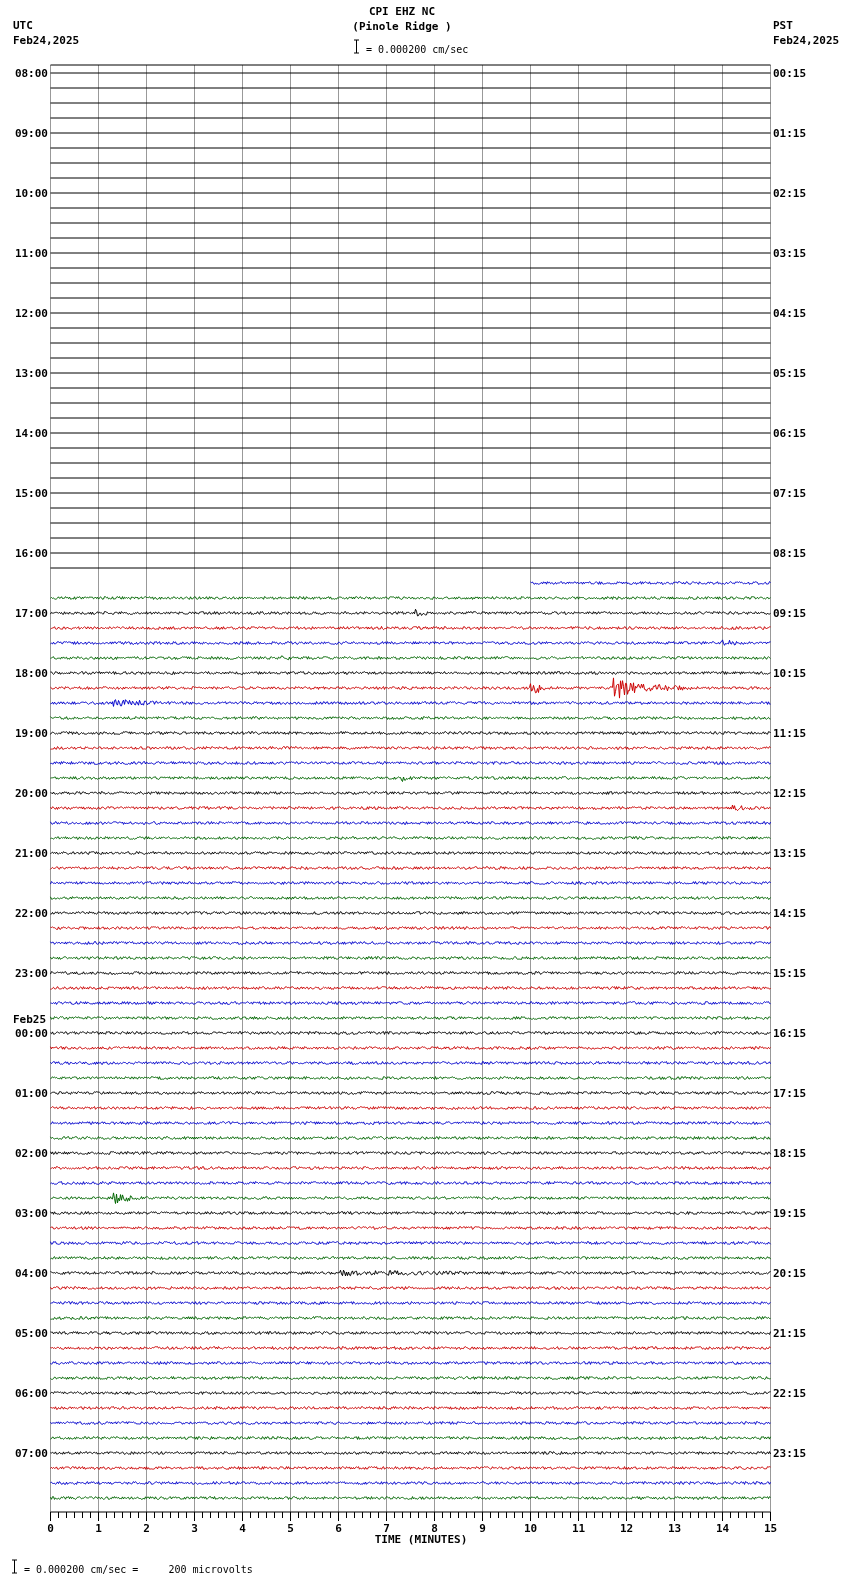 The height and width of the screenshot is (1584, 850). Describe the element at coordinates (790, 673) in the screenshot. I see `pst-time-label: 10:15` at that location.